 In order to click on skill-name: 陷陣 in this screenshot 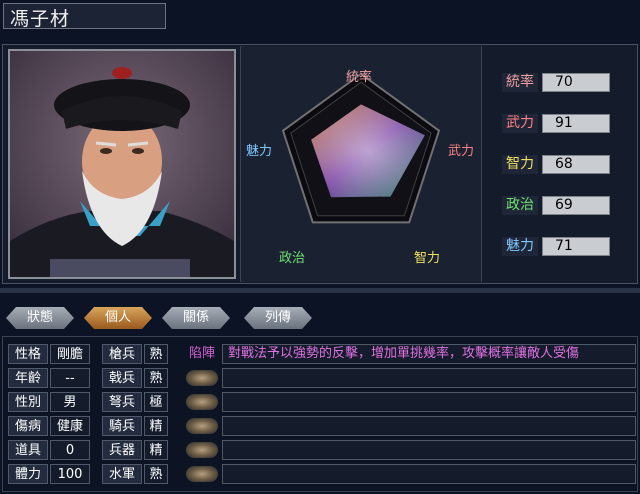, I will do `click(202, 354)`.